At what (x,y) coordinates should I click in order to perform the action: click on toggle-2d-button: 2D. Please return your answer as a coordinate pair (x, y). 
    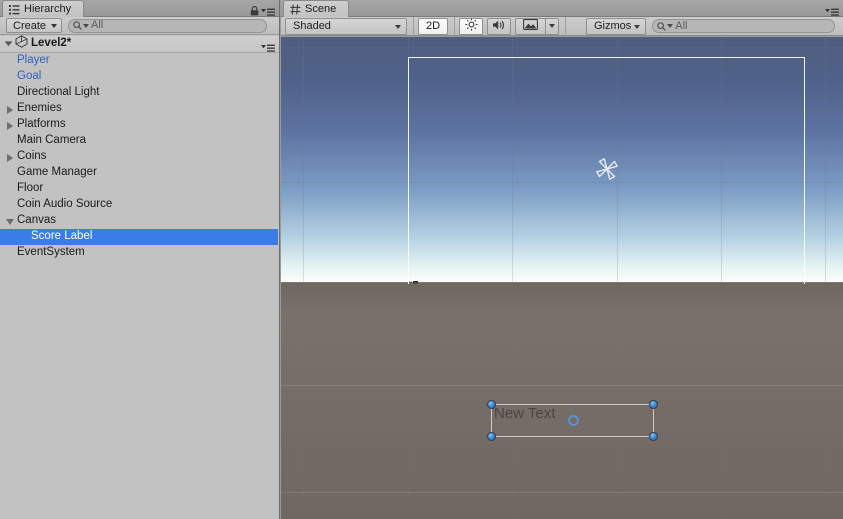
    Looking at the image, I should click on (433, 26).